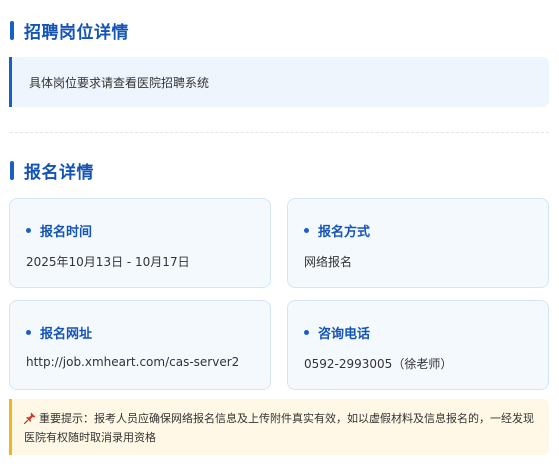 This screenshot has height=470, width=559. Describe the element at coordinates (279, 82) in the screenshot. I see `recruit-note: 具体岗位要求请查看医院招聘系统` at that location.